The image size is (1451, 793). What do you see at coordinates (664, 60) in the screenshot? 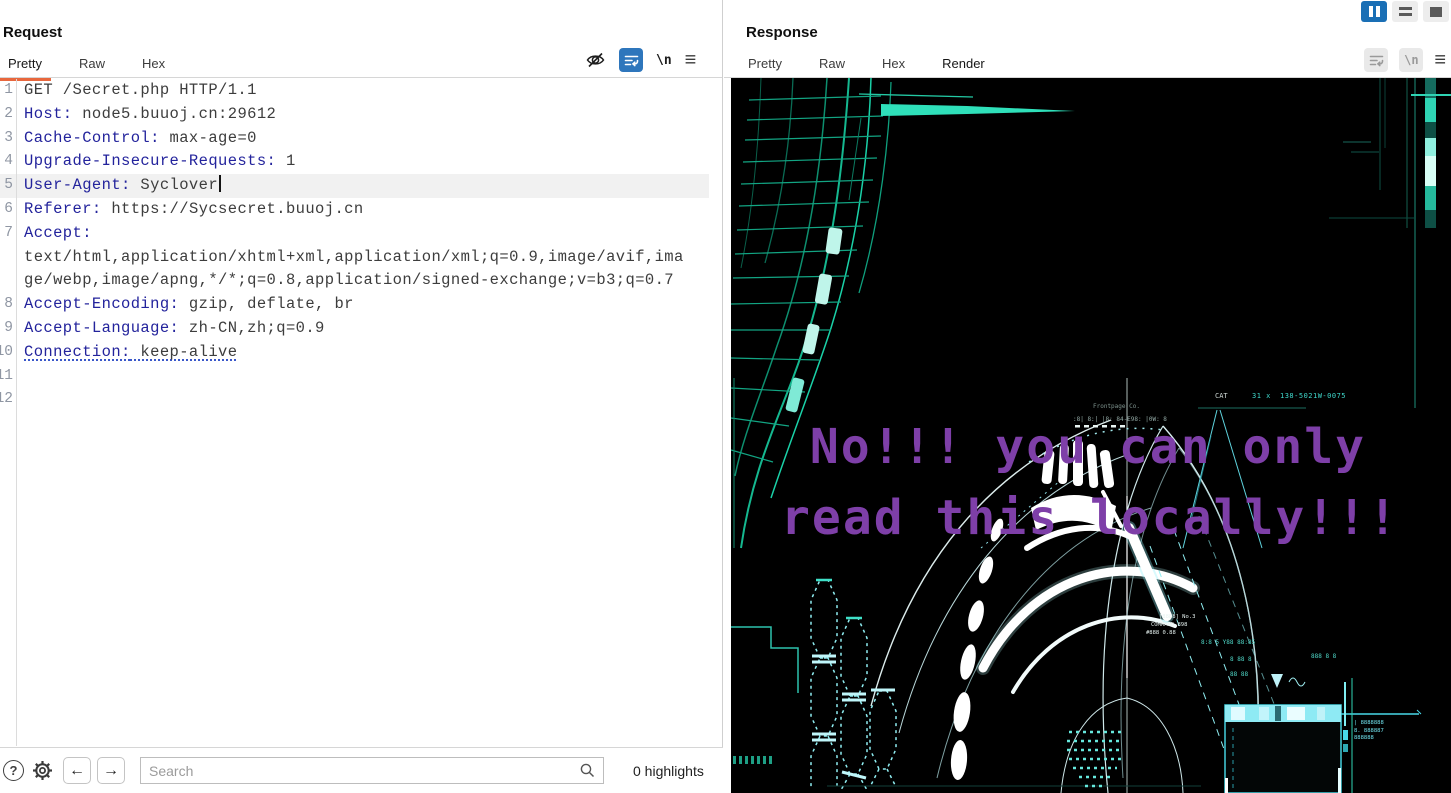
I see `show-newlines-icon: \n` at bounding box center [664, 60].